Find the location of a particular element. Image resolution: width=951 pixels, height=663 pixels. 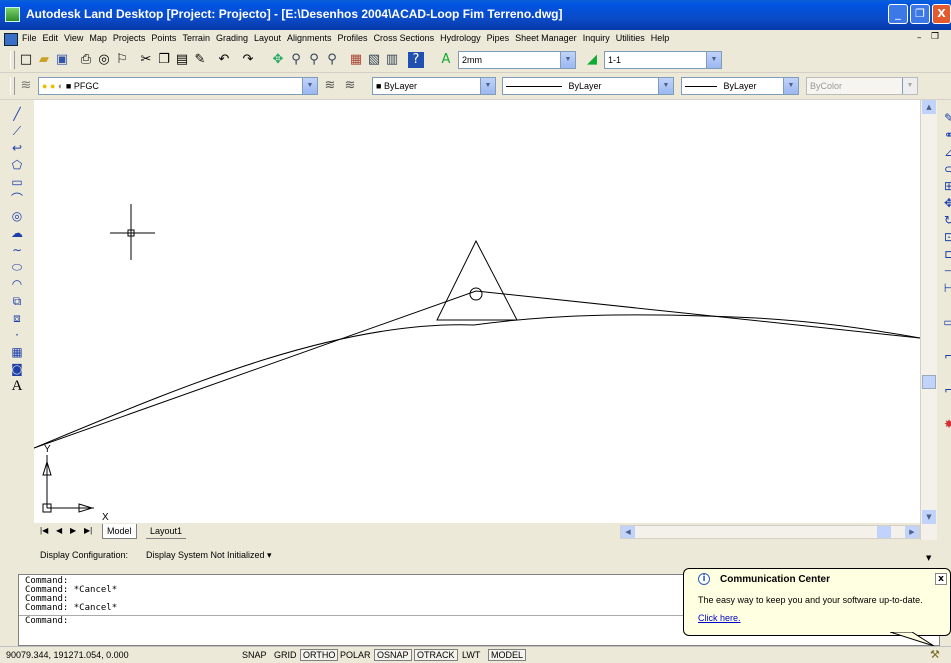

menu-alignments: Alignments is located at coordinates (309, 36).